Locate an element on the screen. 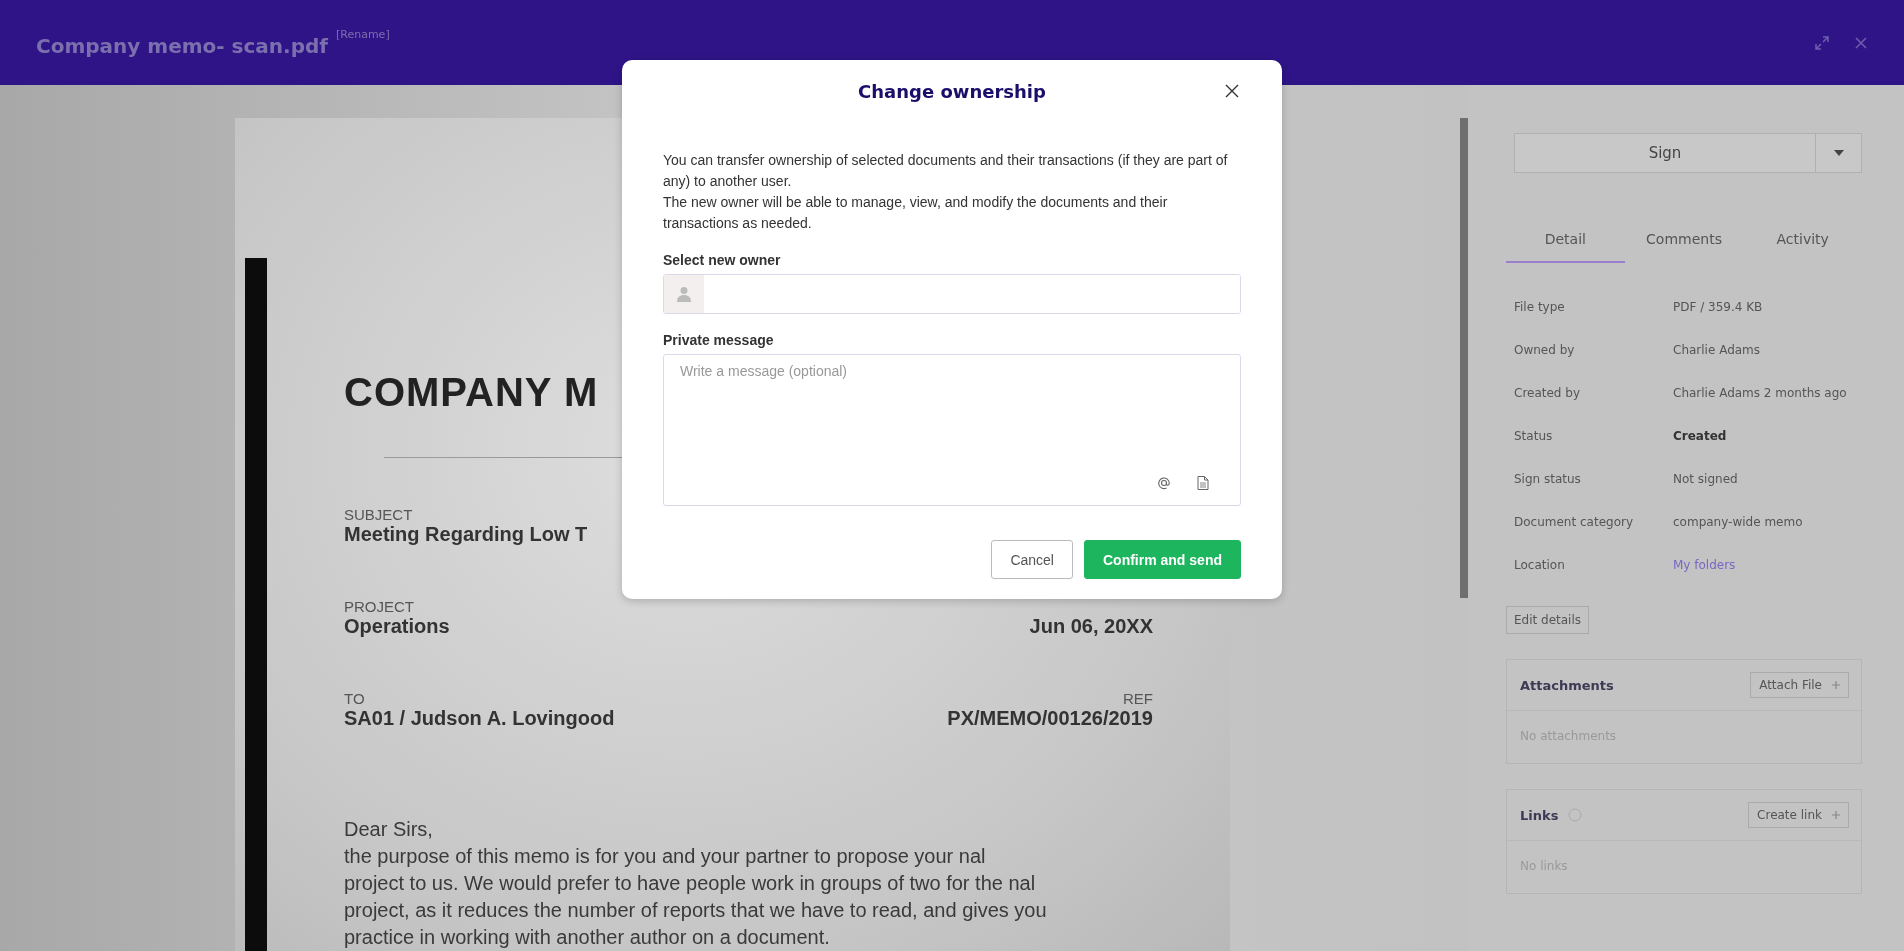  body-text: the purpose of this memo is for you and your partner to propose your nal is located at coordinates (665, 856).